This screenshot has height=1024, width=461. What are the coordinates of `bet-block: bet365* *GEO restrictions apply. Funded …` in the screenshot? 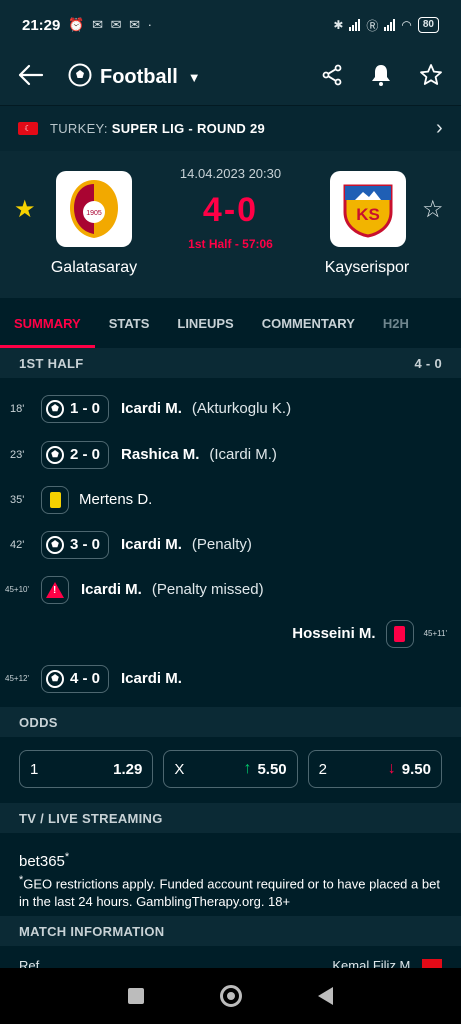 It's located at (231, 879).